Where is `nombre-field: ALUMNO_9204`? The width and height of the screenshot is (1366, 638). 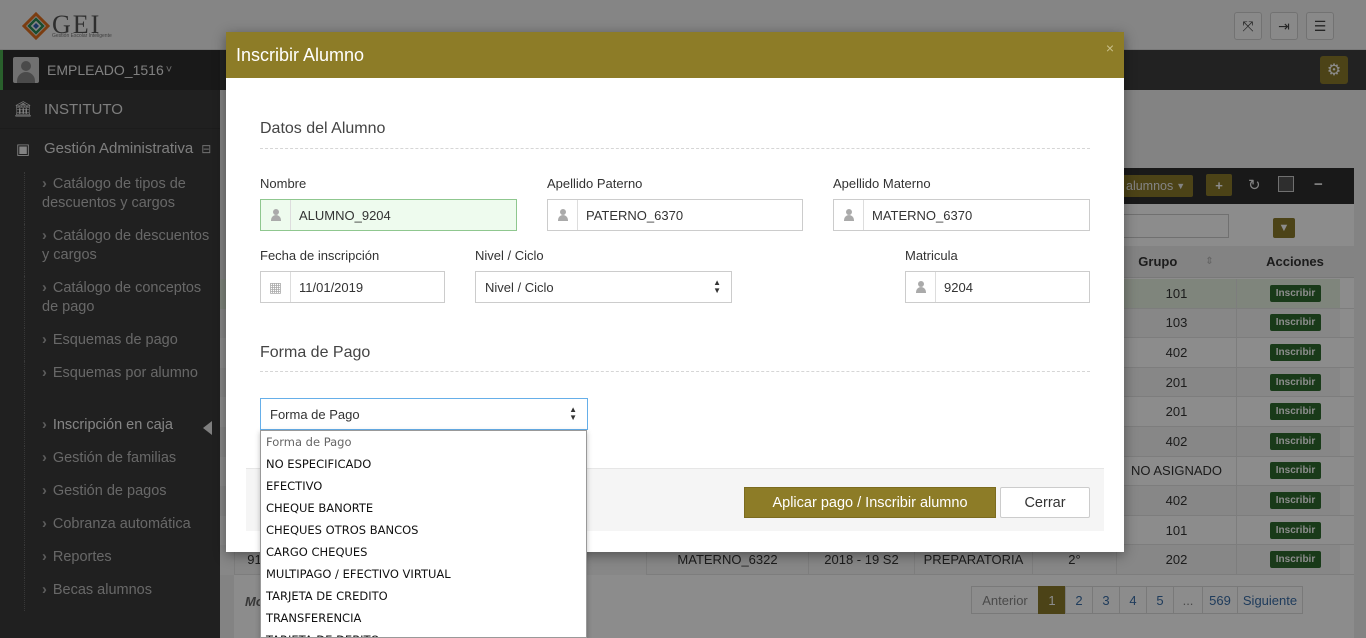
nombre-field: ALUMNO_9204 is located at coordinates (388, 215).